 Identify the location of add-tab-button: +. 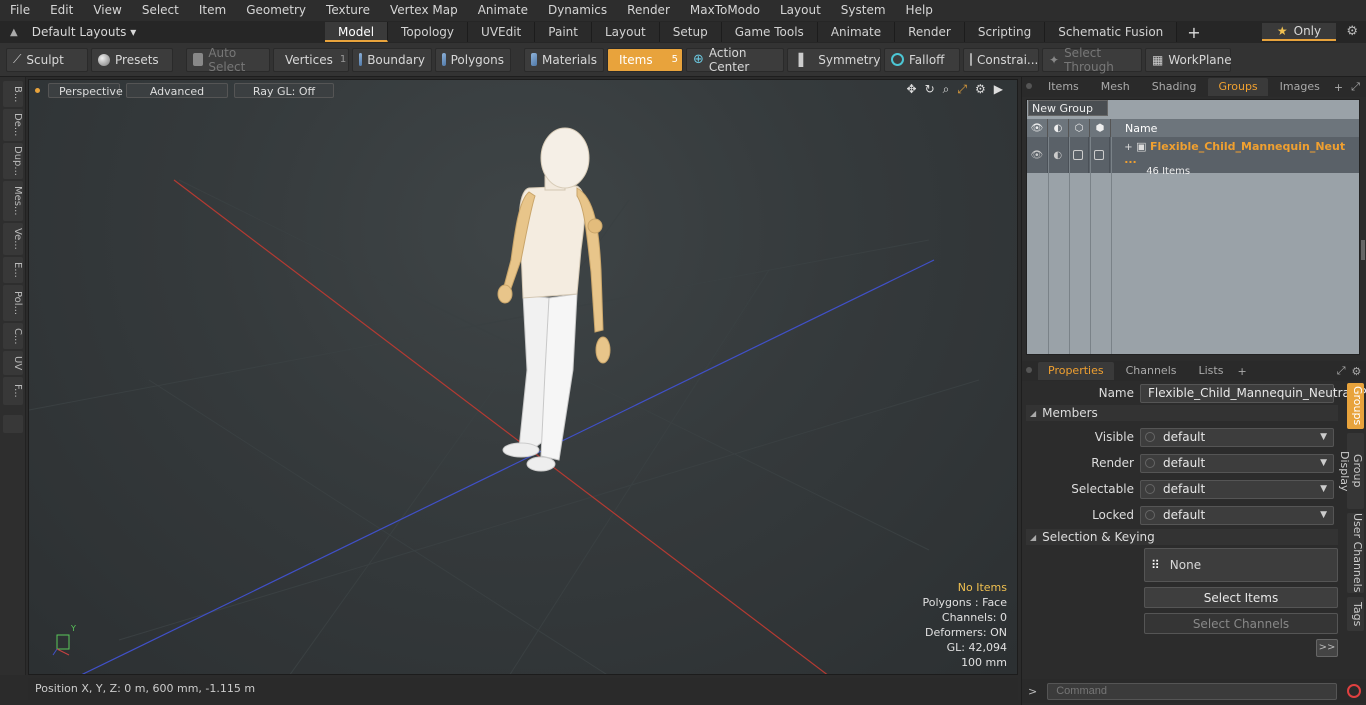
(1193, 32).